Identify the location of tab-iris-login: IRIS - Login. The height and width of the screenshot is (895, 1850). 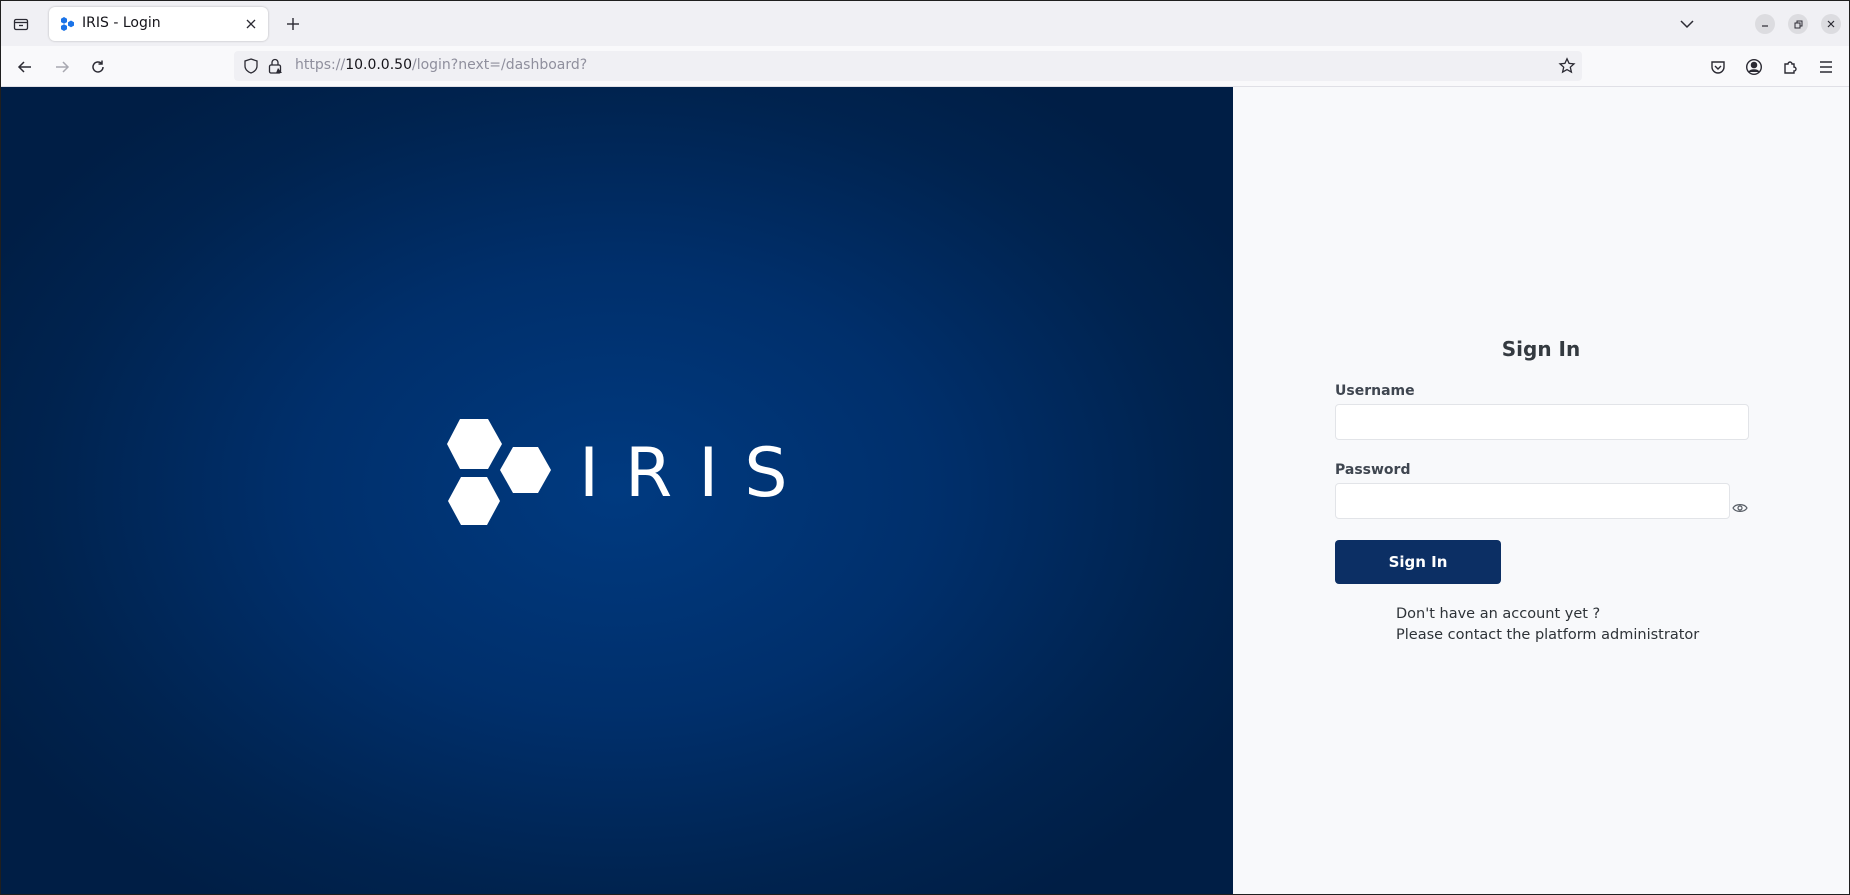
(158, 24).